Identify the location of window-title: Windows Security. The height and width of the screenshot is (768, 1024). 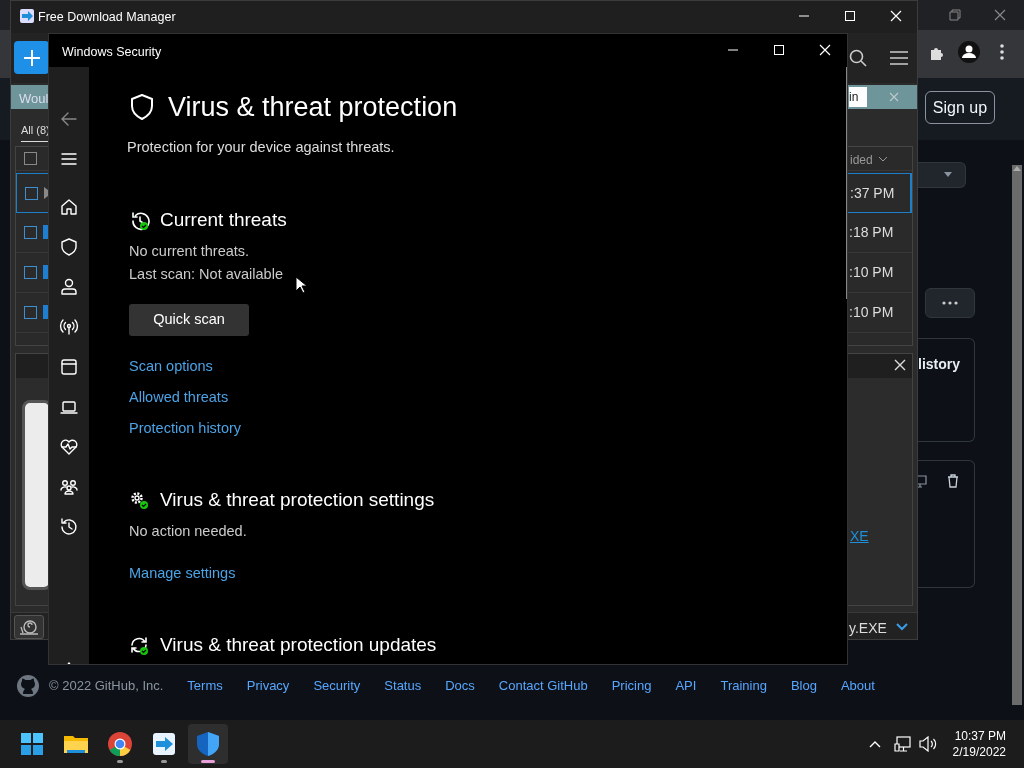
(112, 52).